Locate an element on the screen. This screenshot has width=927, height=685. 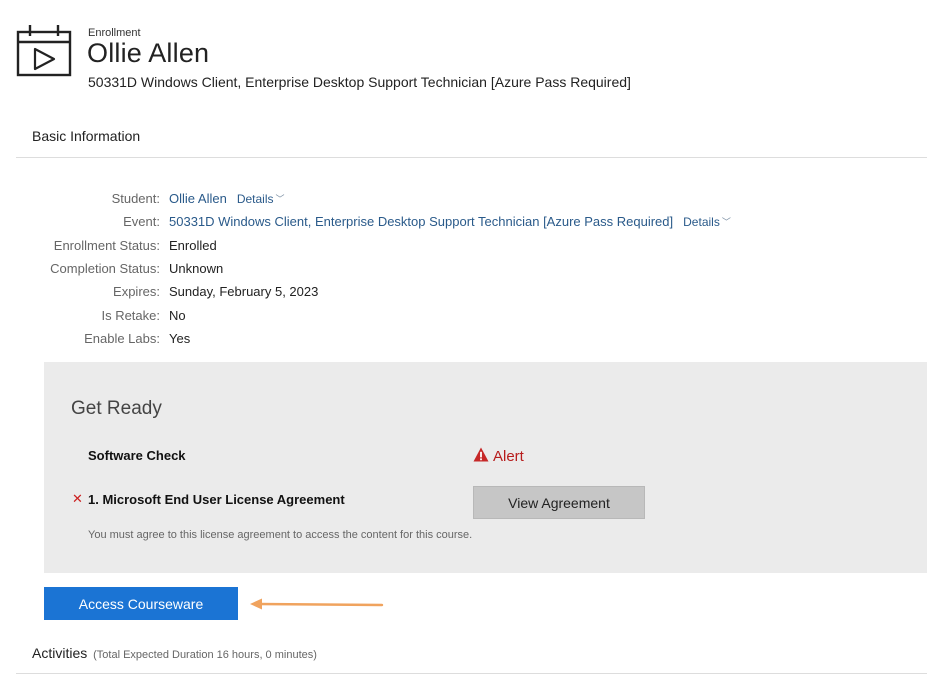
enable-labs-value: Yes is located at coordinates (180, 338).